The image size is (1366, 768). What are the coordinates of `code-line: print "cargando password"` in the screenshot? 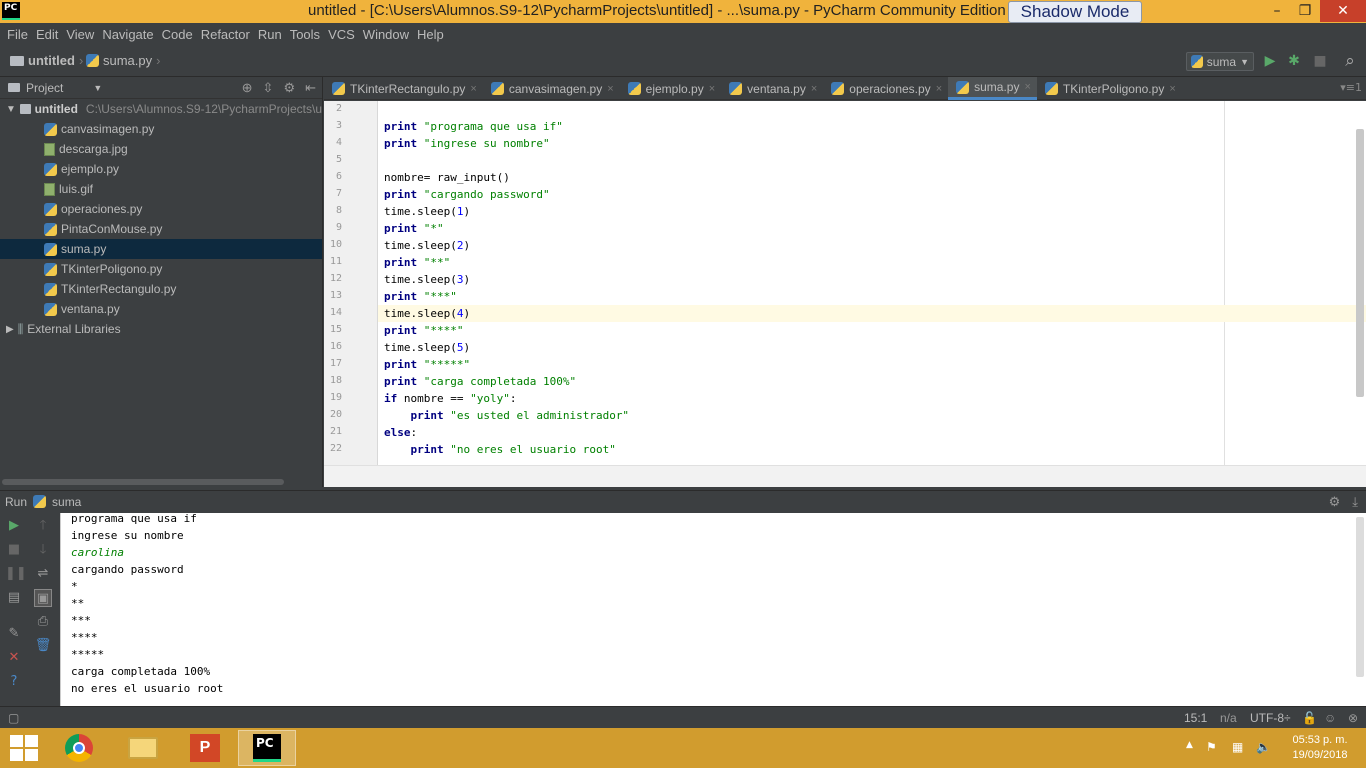 It's located at (864, 194).